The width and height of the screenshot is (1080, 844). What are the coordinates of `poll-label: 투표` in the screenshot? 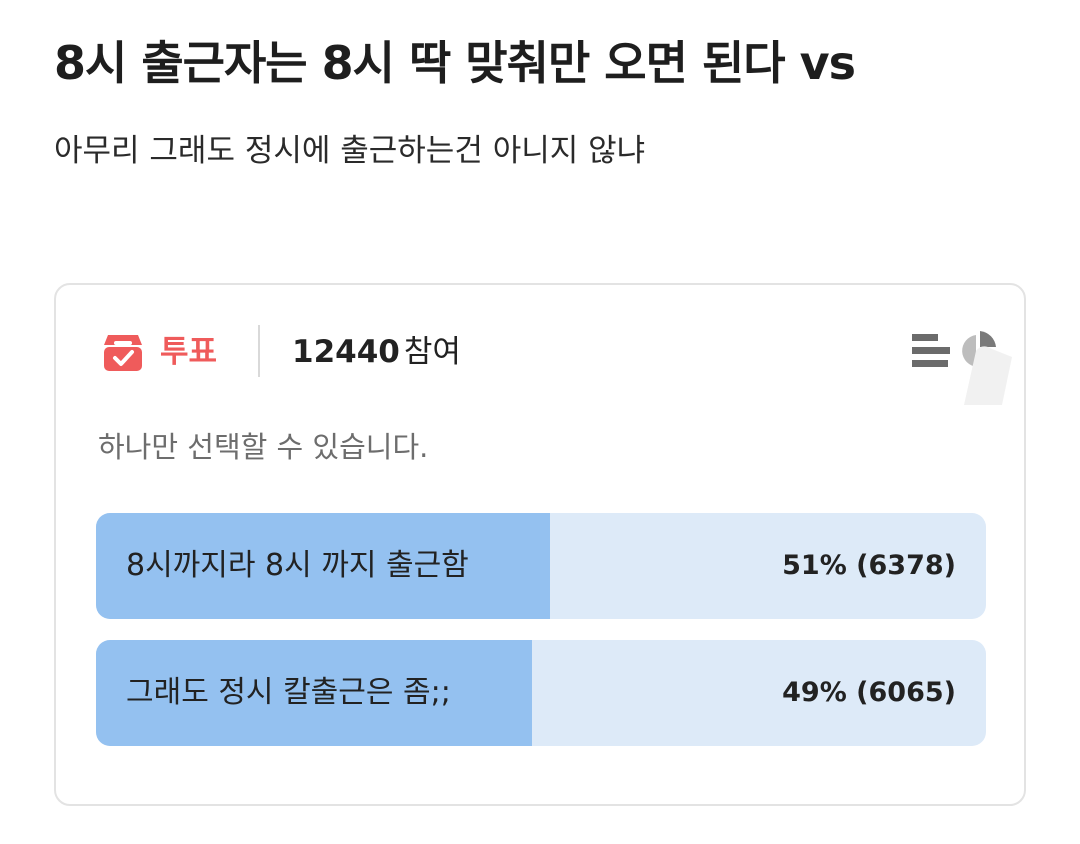 It's located at (189, 352).